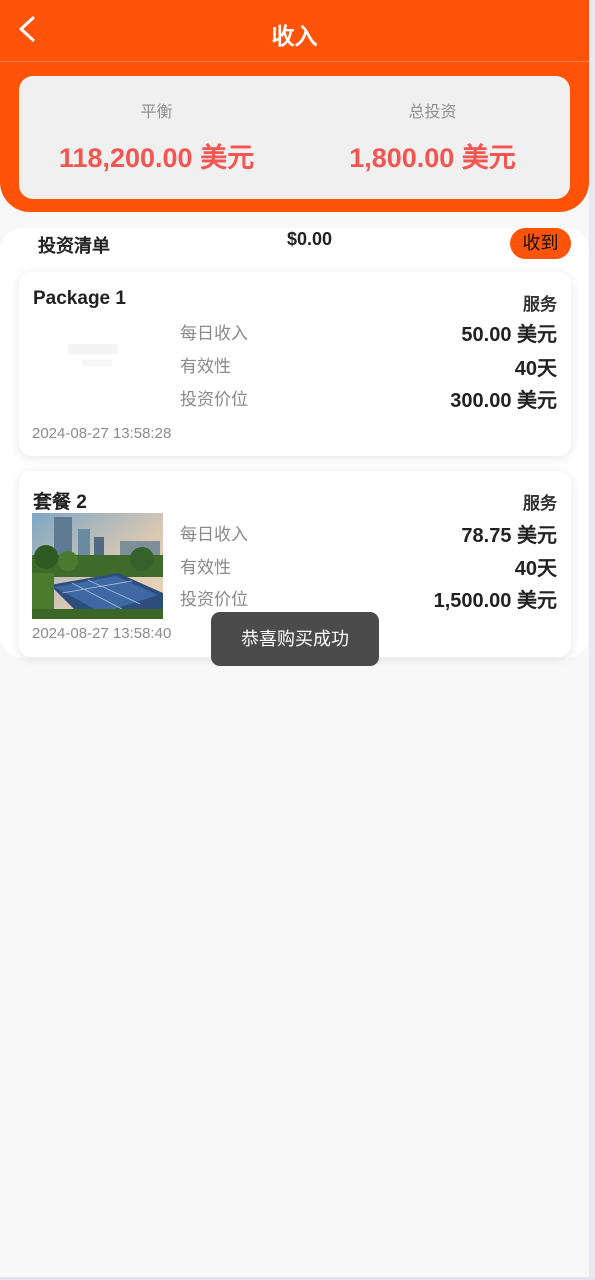  Describe the element at coordinates (60, 502) in the screenshot. I see `package-name: 套餐 2` at that location.